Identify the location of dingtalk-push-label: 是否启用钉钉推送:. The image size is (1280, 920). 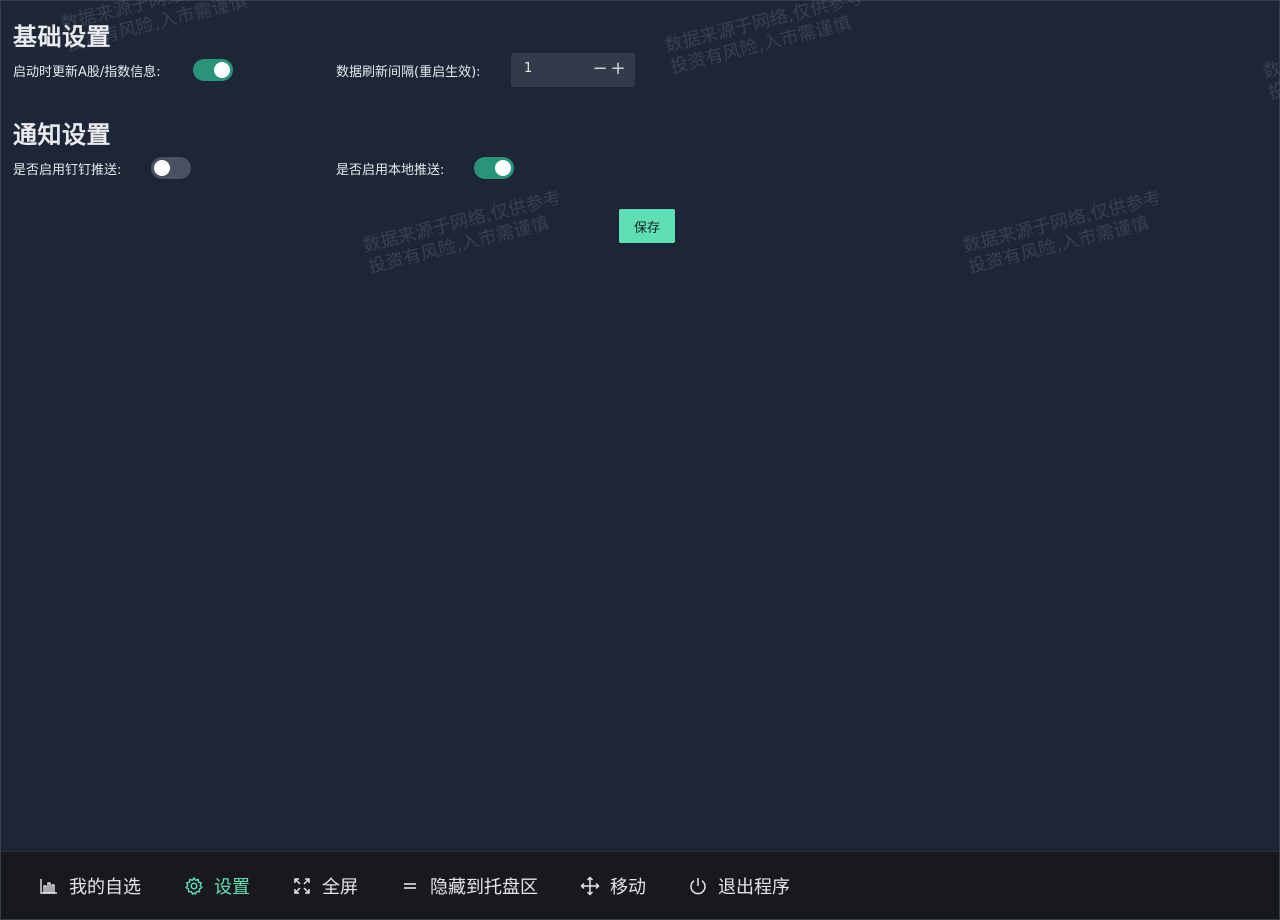
(67, 170).